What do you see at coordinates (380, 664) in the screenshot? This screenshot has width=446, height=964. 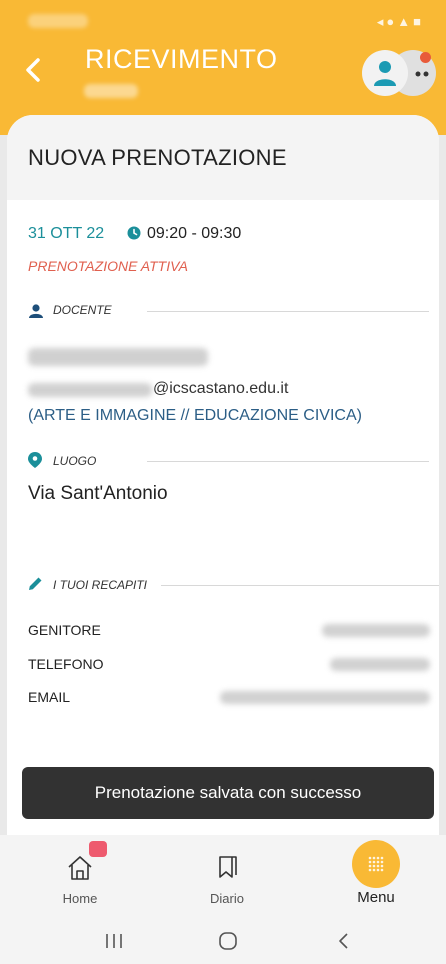 I see `contact-value-phone` at bounding box center [380, 664].